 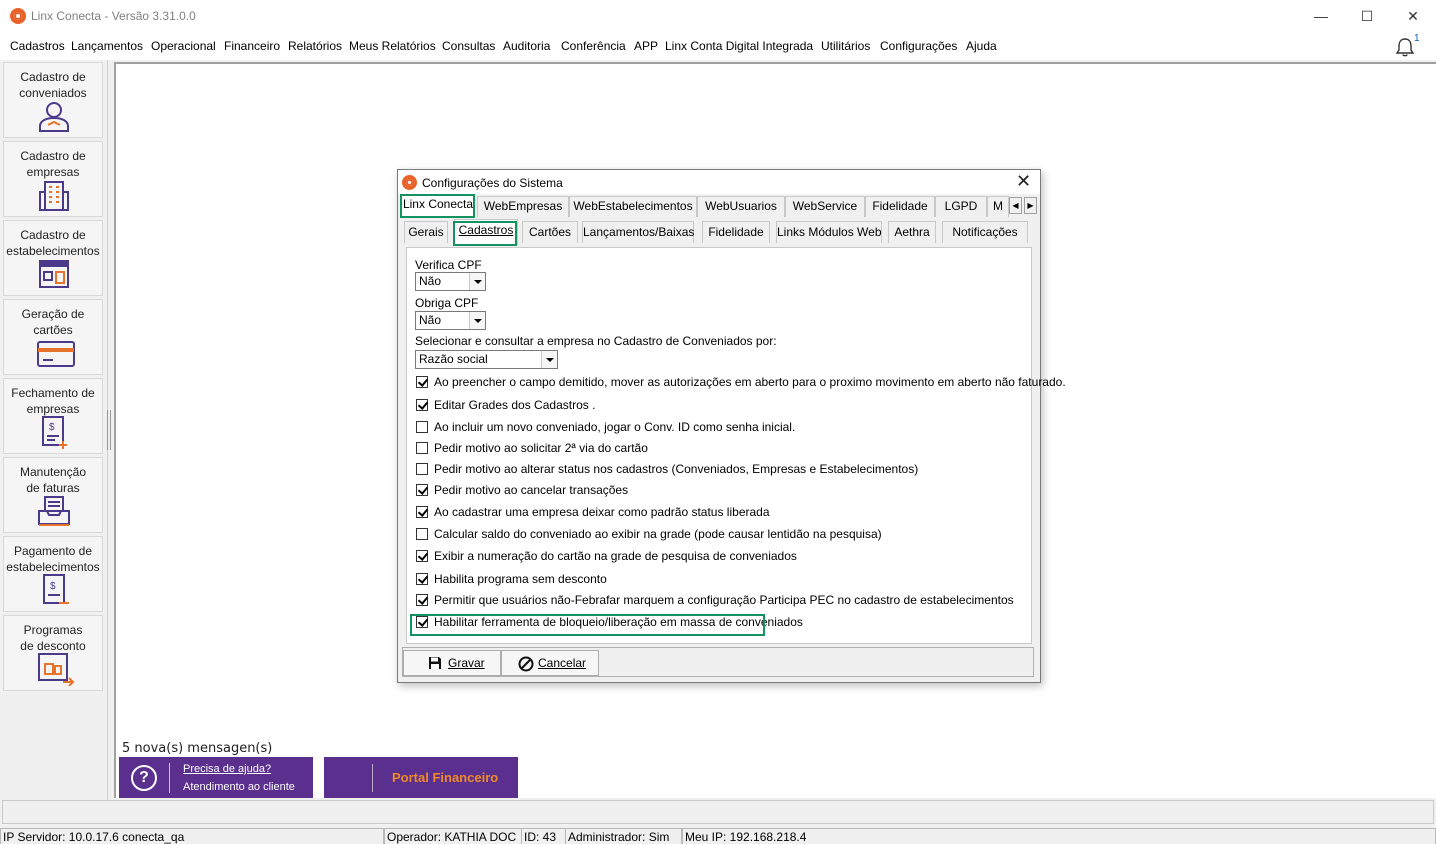 What do you see at coordinates (1030, 205) in the screenshot?
I see `tab-scroll-right-icon: ▶` at bounding box center [1030, 205].